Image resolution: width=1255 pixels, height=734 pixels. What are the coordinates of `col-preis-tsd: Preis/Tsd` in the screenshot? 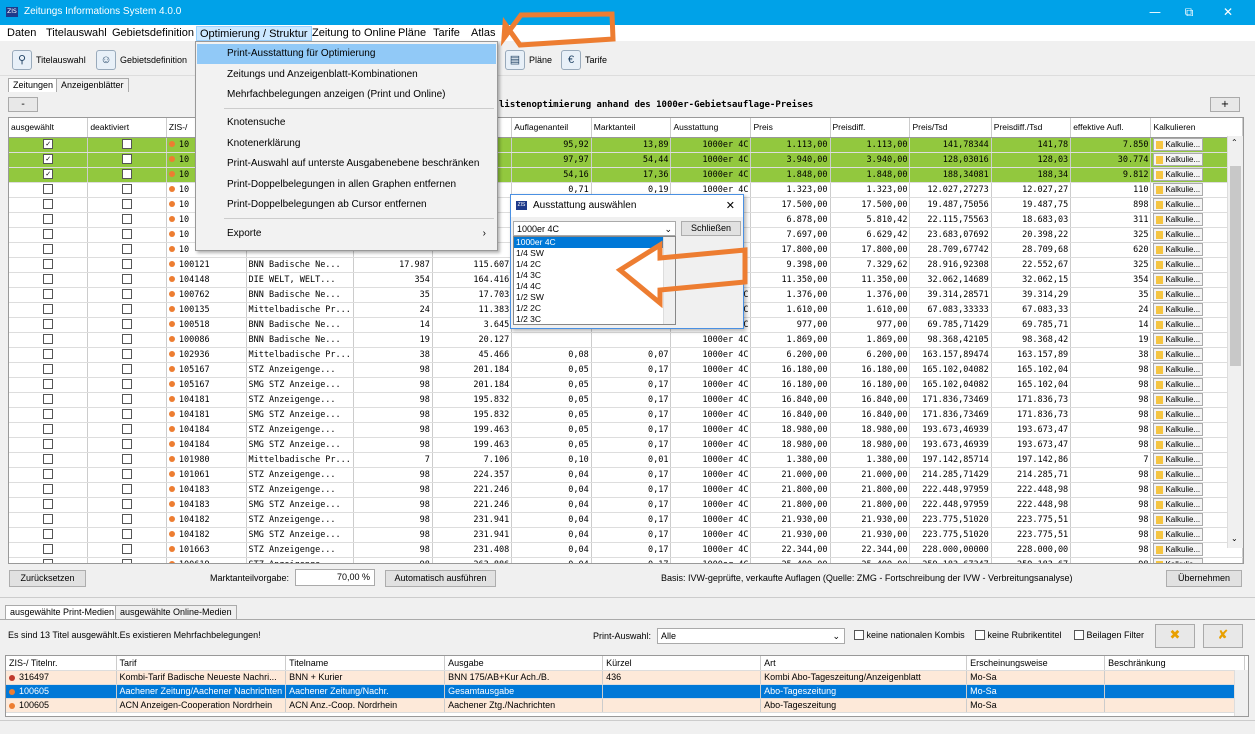 It's located at (950, 128).